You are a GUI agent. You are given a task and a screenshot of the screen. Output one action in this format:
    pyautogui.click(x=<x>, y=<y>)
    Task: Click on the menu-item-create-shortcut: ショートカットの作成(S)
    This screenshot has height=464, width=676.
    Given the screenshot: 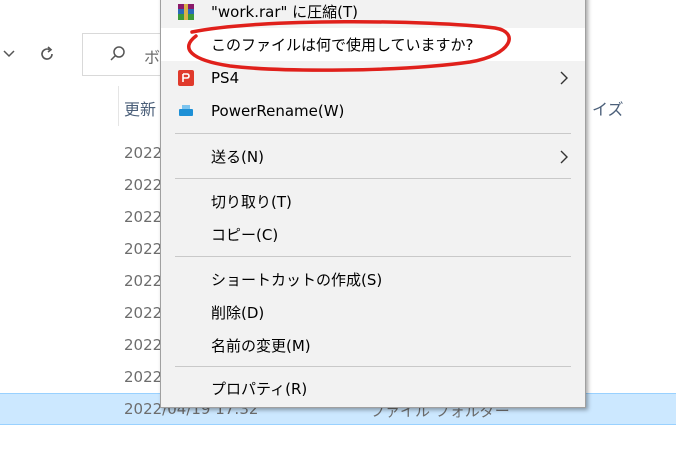 What is the action you would take?
    pyautogui.click(x=373, y=279)
    